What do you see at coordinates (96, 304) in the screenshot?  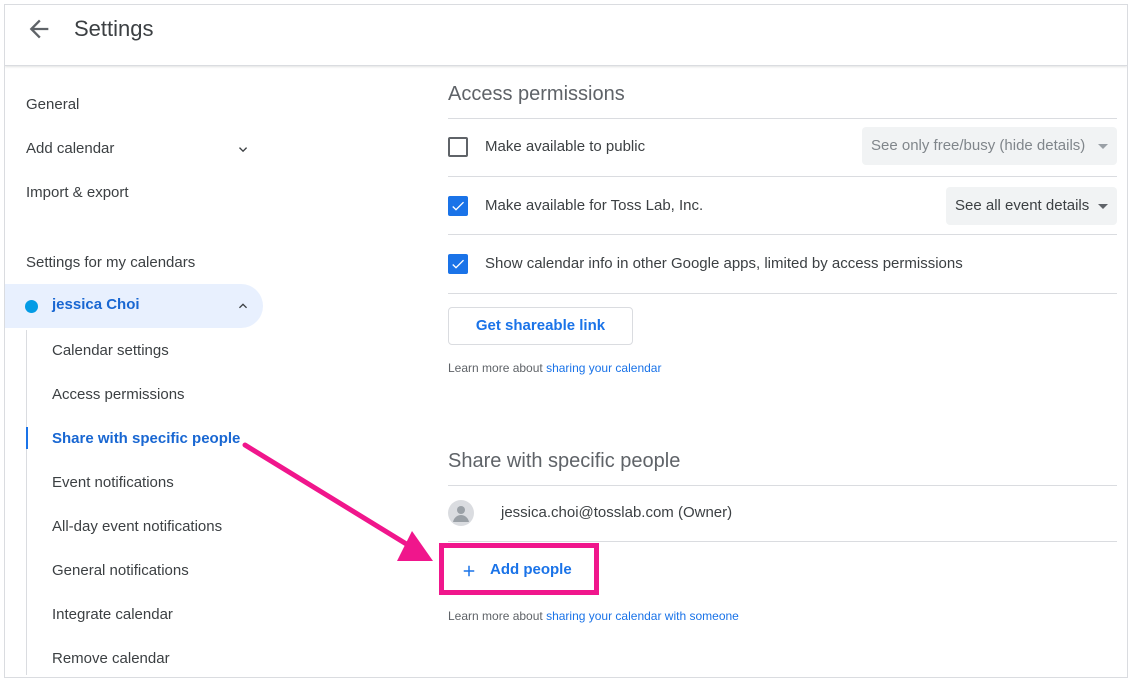 I see `calendar-name: jessica Choi` at bounding box center [96, 304].